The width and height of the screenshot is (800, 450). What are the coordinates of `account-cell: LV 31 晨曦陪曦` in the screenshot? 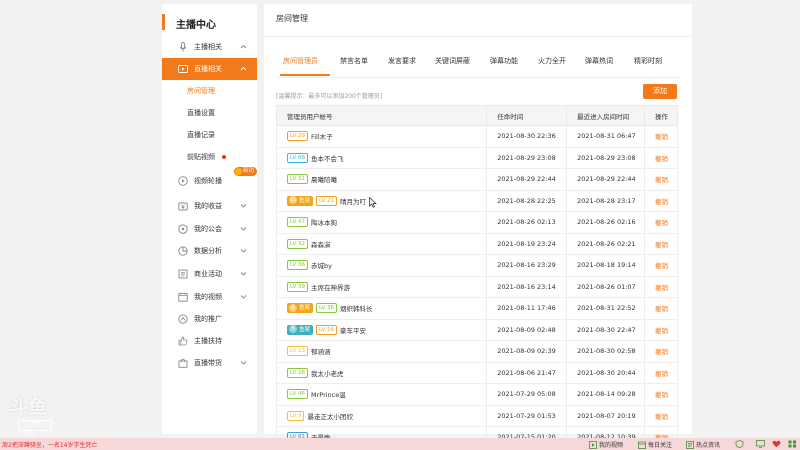 It's located at (381, 179).